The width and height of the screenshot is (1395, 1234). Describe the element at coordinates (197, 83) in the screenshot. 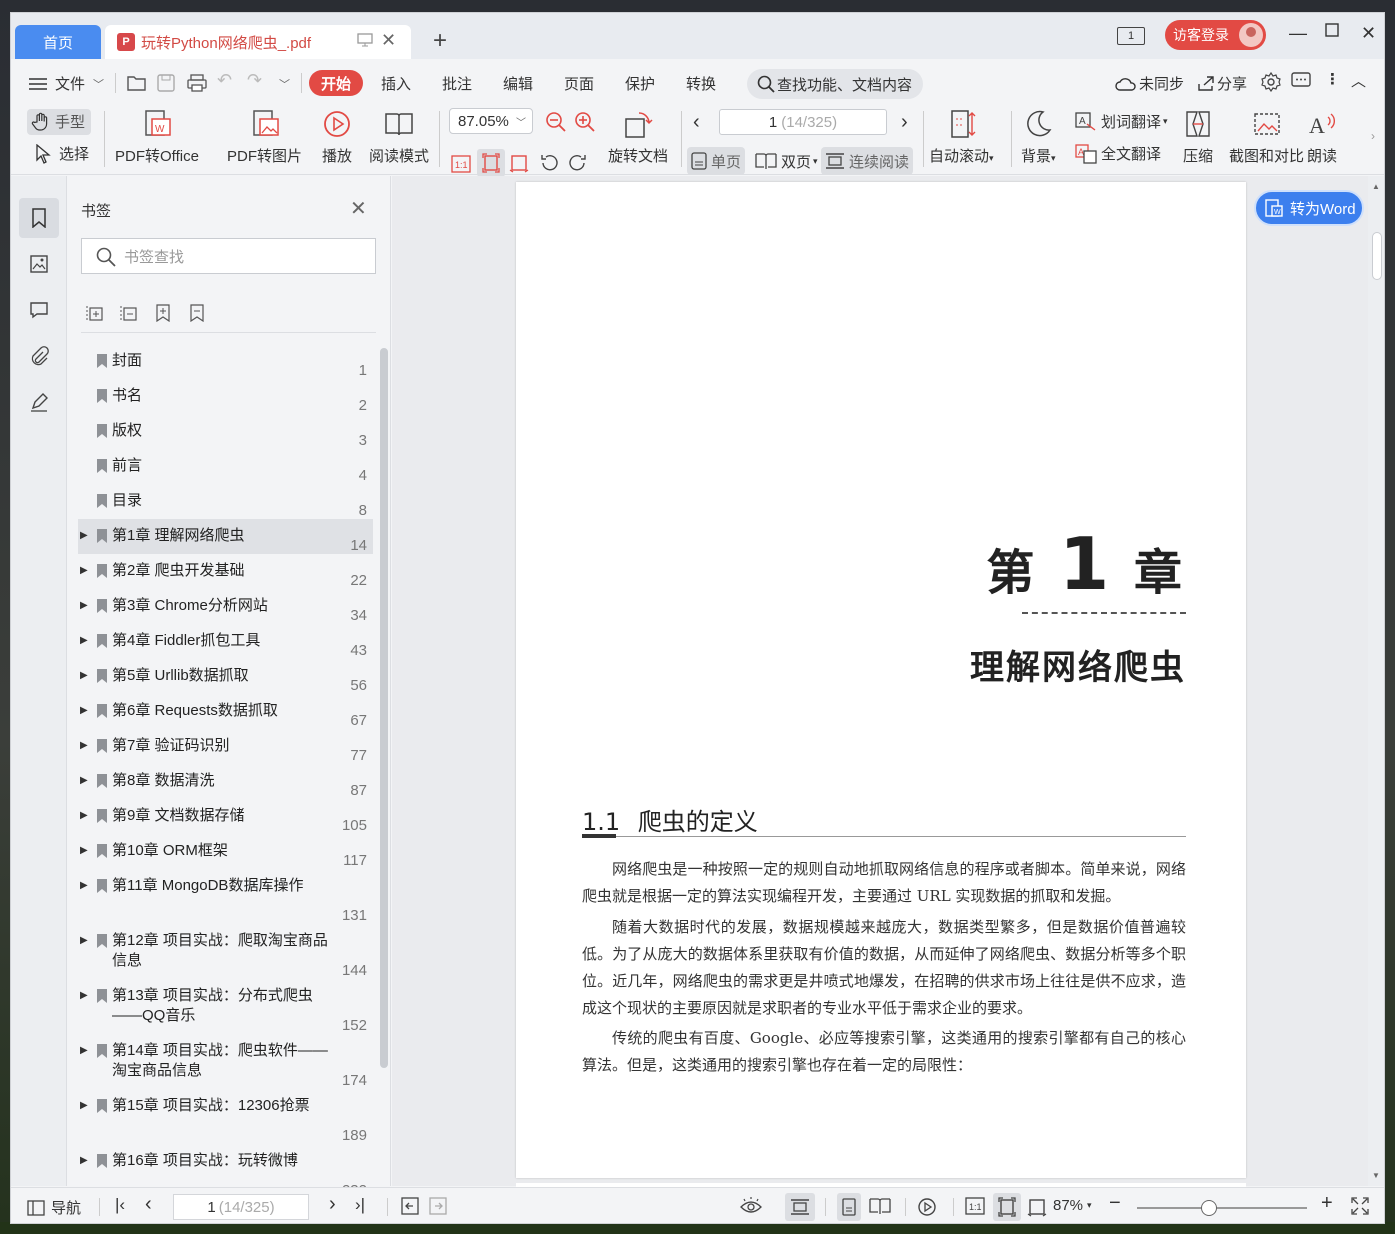

I see `print-icon` at that location.